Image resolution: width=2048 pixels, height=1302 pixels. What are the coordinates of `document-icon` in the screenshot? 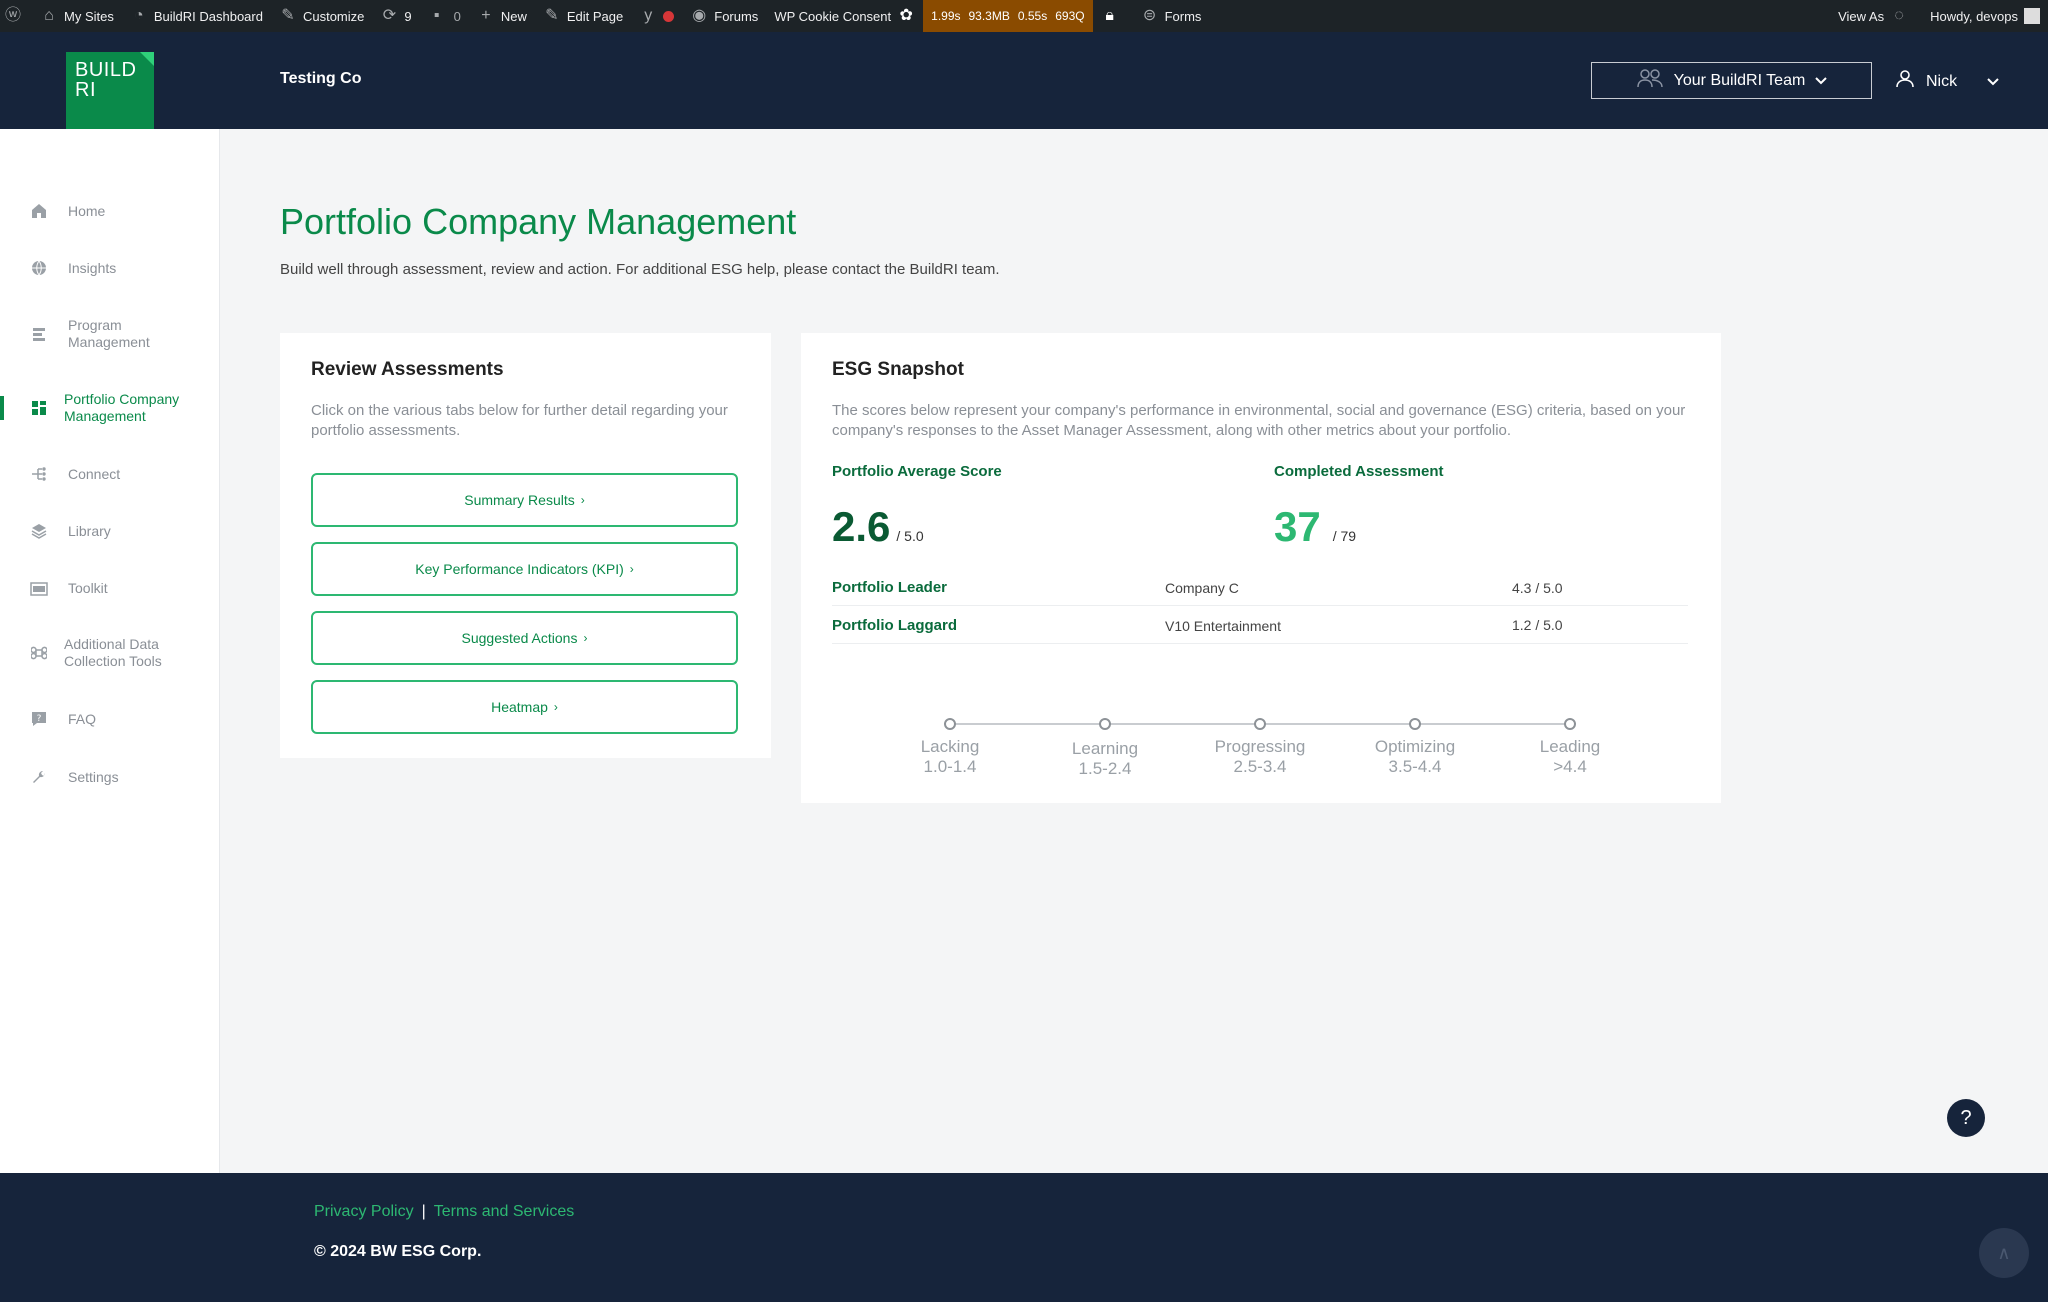 It's located at (39, 334).